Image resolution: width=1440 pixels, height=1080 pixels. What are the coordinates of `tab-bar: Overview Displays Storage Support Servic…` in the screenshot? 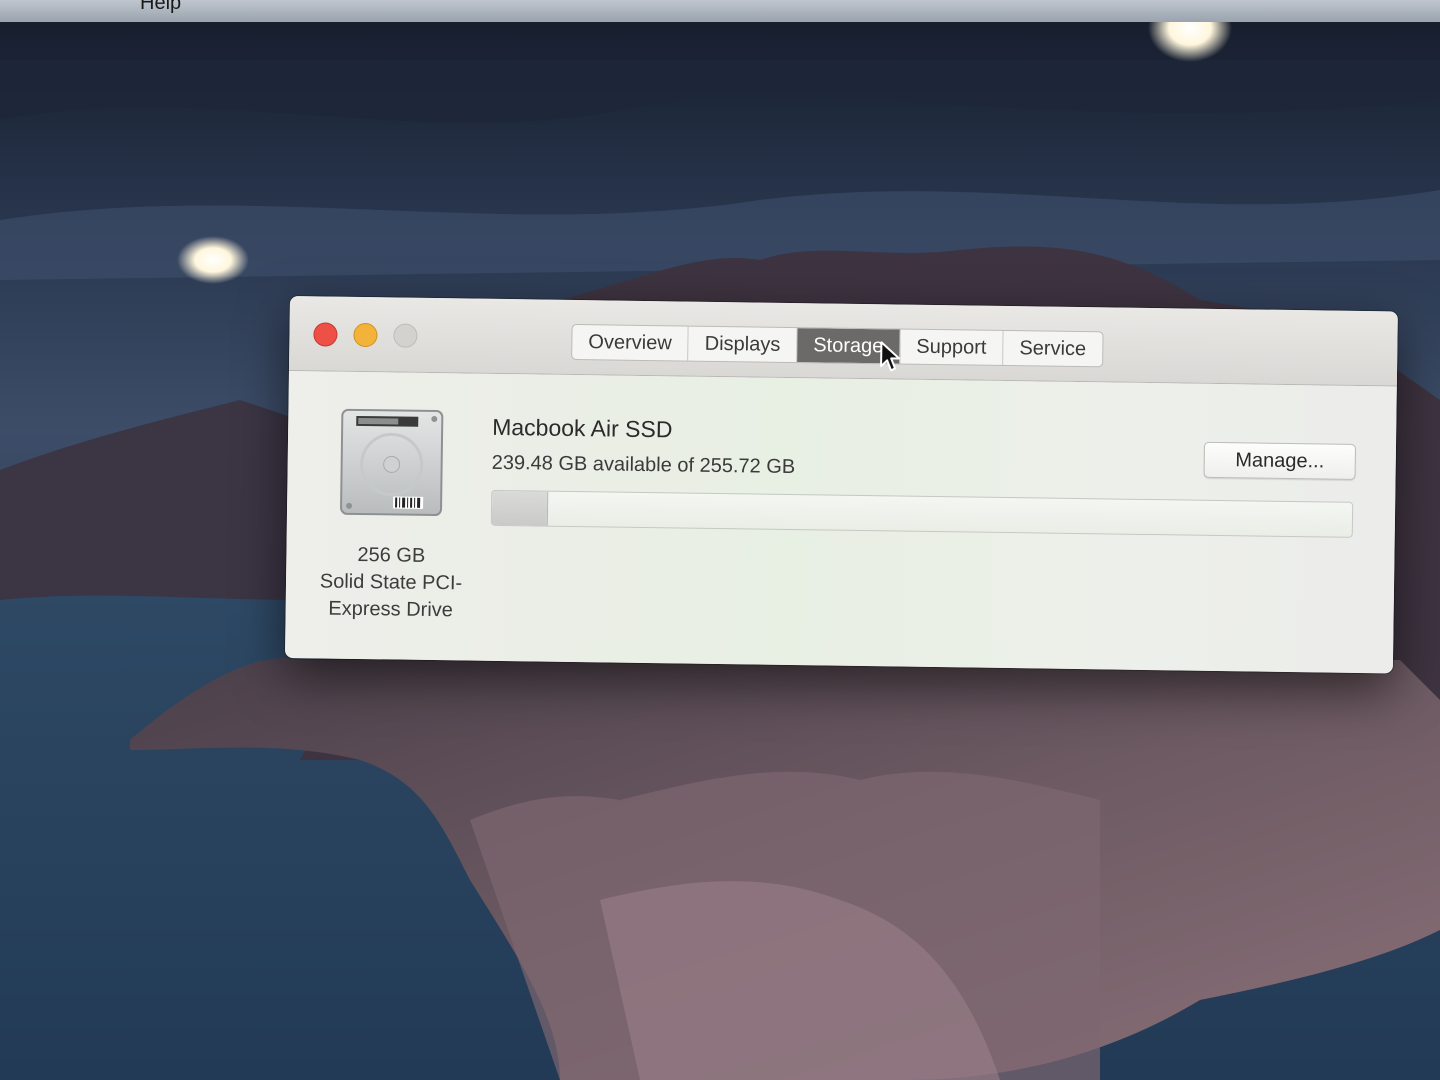 It's located at (837, 345).